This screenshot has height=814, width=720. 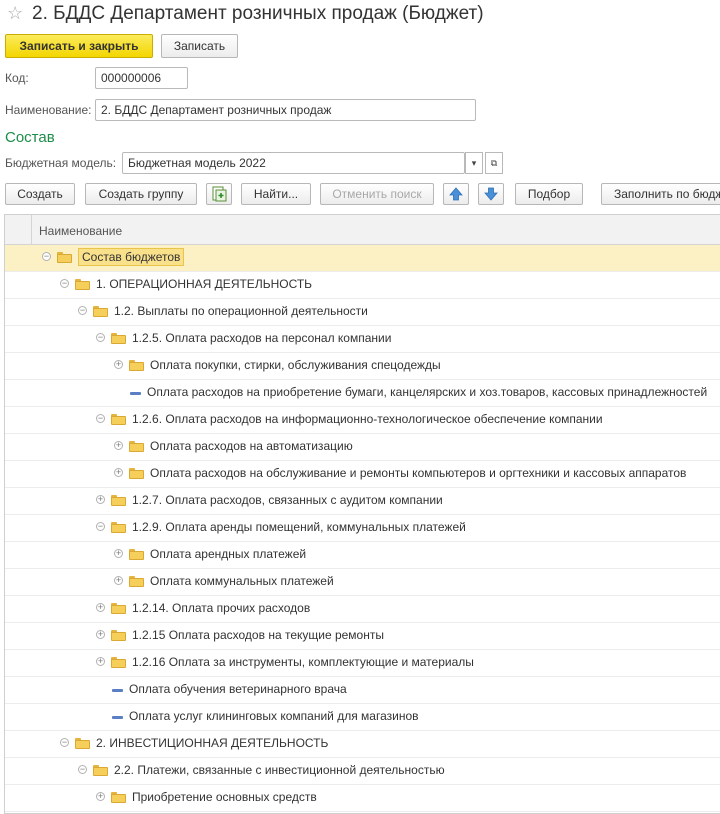 What do you see at coordinates (199, 46) in the screenshot?
I see `save-button: Записать` at bounding box center [199, 46].